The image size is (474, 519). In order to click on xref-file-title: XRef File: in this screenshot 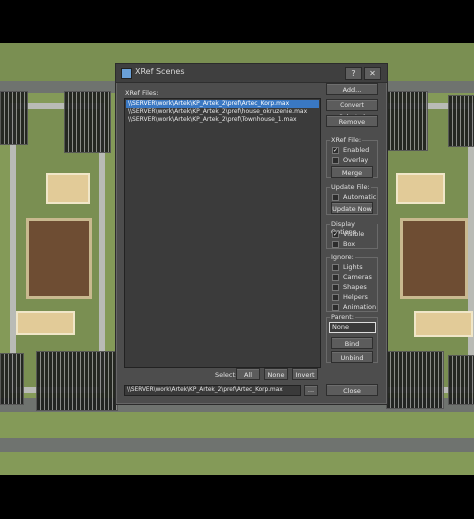, I will do `click(346, 140)`.